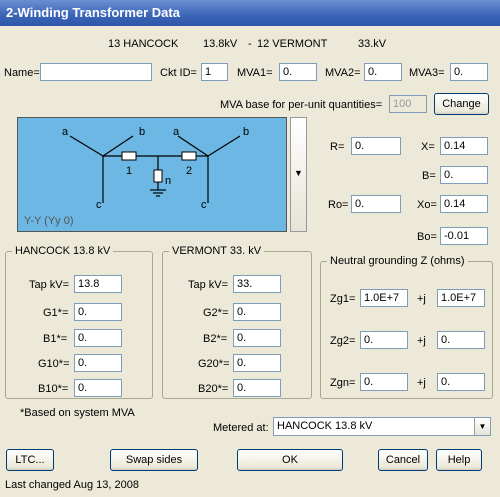 The height and width of the screenshot is (497, 500). Describe the element at coordinates (461, 382) in the screenshot. I see `zgn-imag-field: 0.` at that location.